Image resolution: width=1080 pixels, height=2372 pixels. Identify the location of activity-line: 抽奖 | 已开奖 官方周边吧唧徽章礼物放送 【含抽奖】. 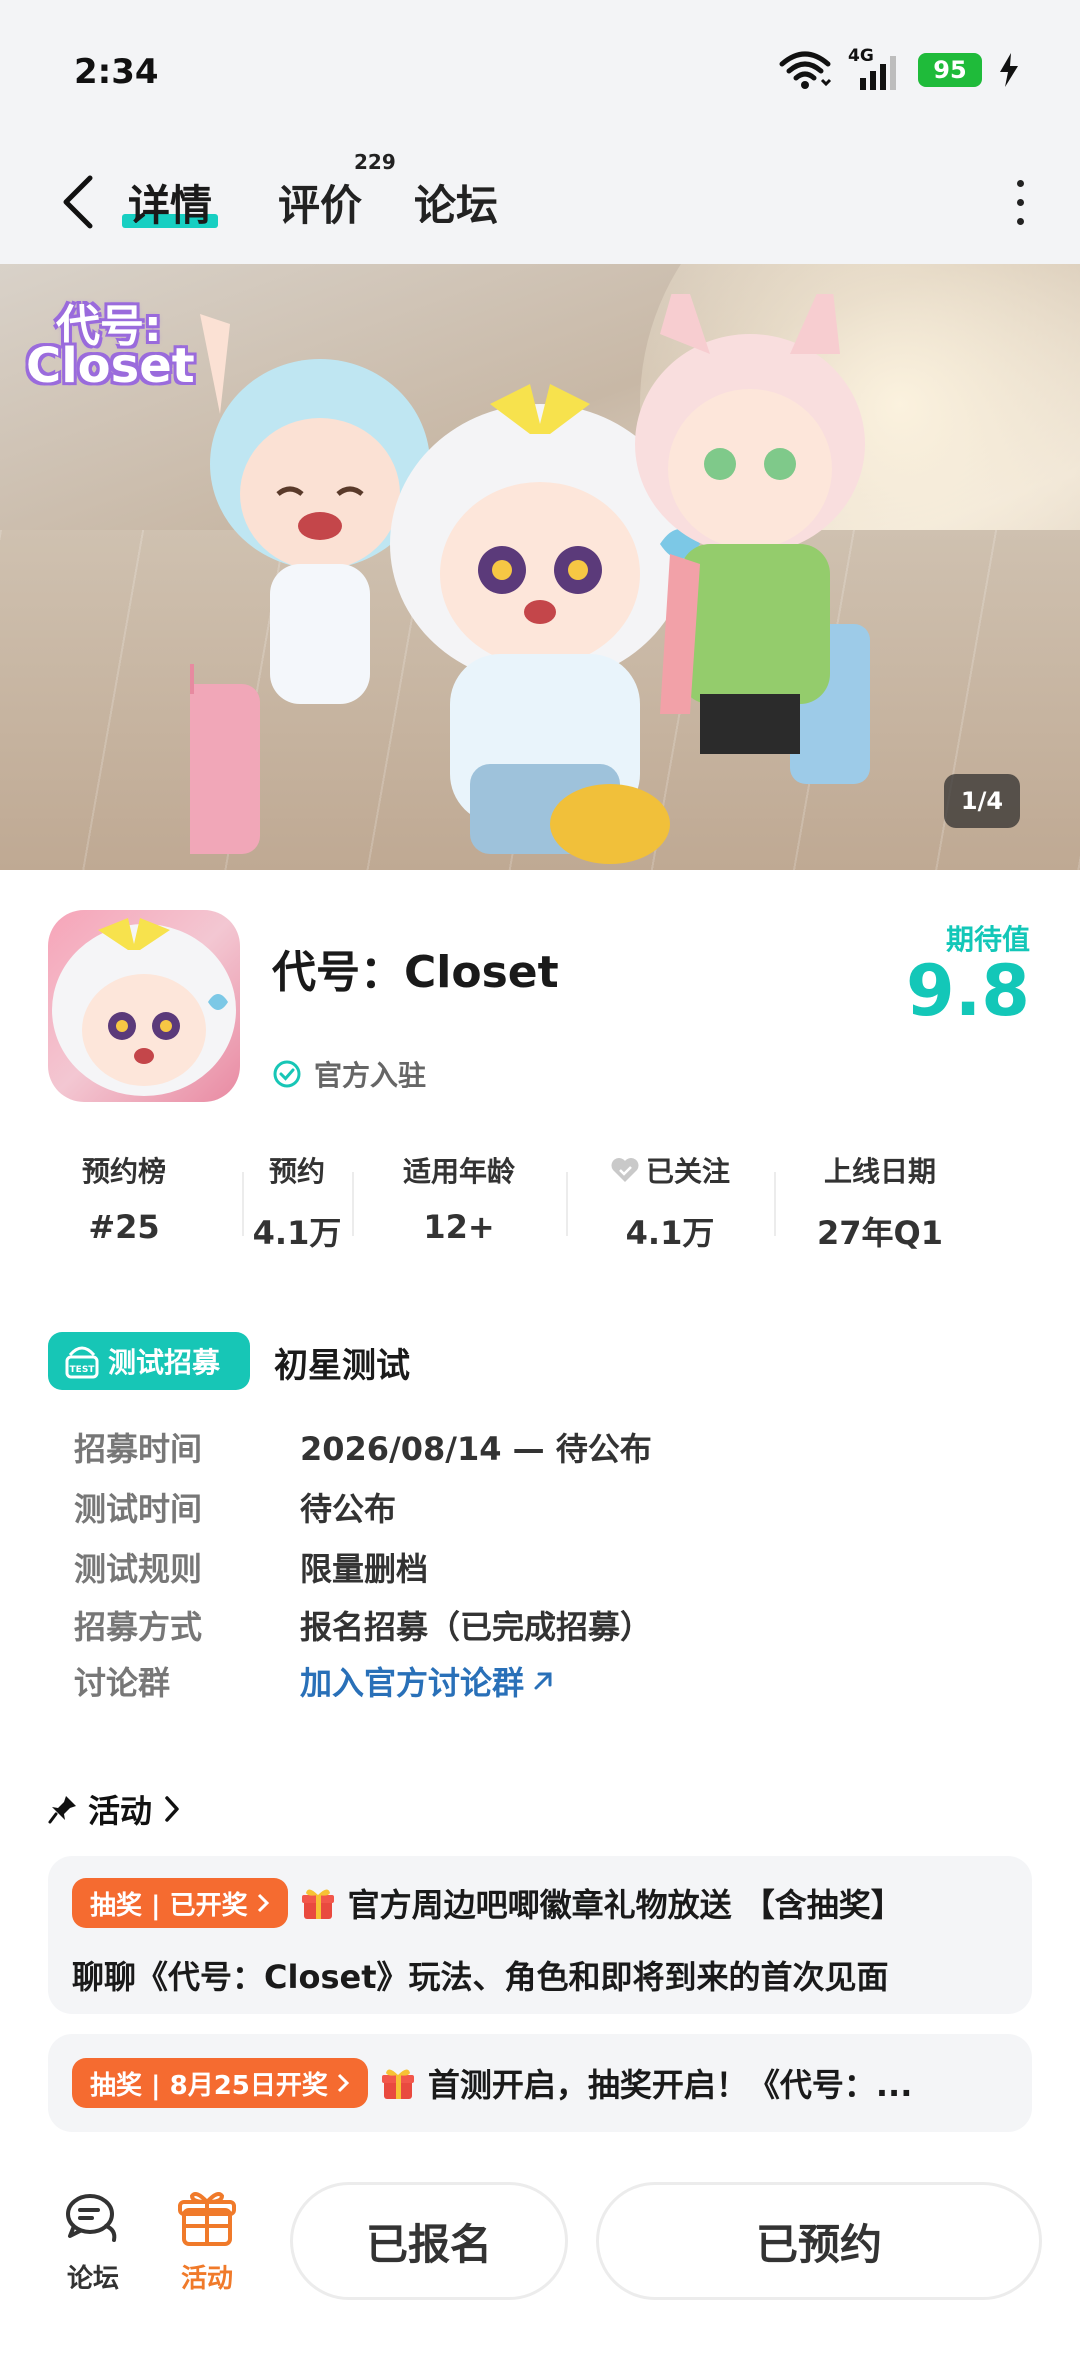
(487, 1903).